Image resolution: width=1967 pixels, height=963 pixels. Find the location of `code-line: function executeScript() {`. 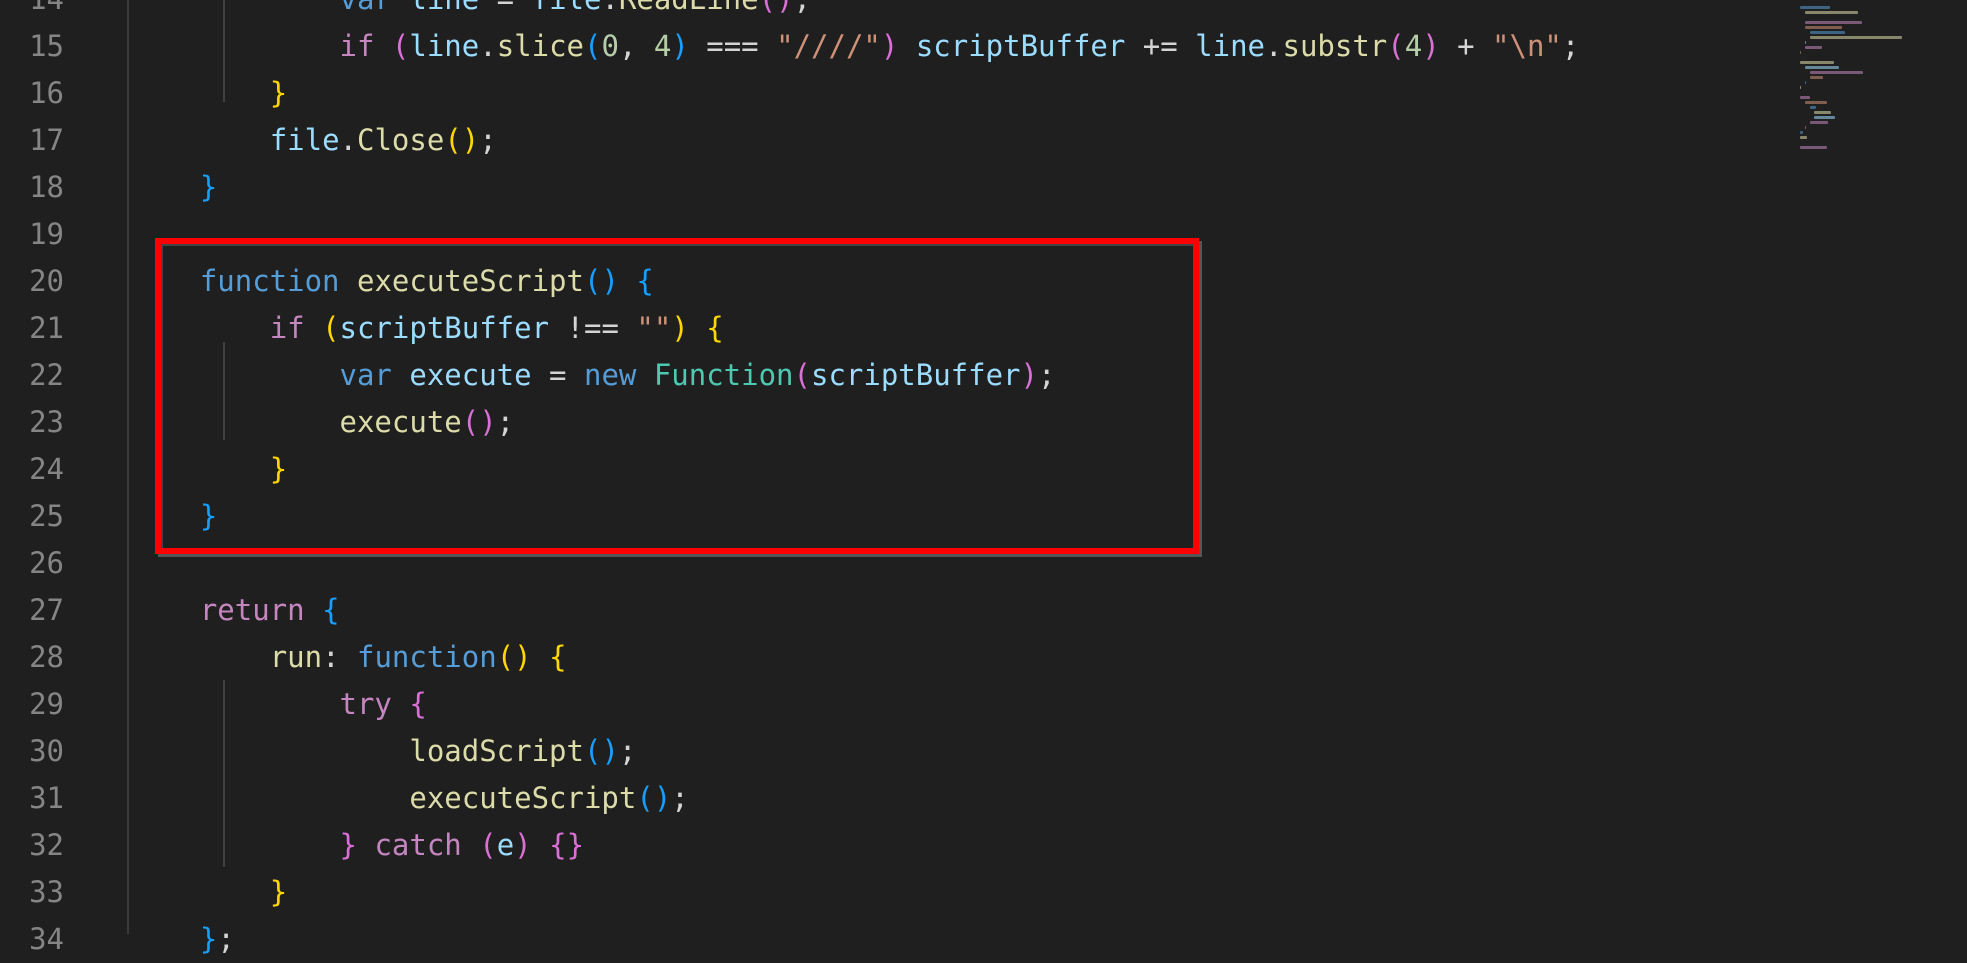

code-line: function executeScript() { is located at coordinates (392, 281).